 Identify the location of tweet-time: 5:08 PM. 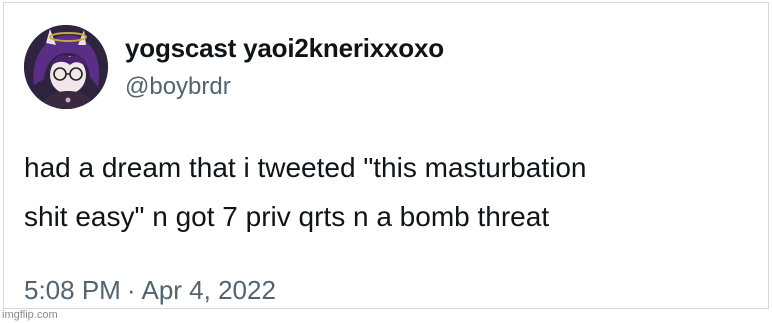
(72, 290).